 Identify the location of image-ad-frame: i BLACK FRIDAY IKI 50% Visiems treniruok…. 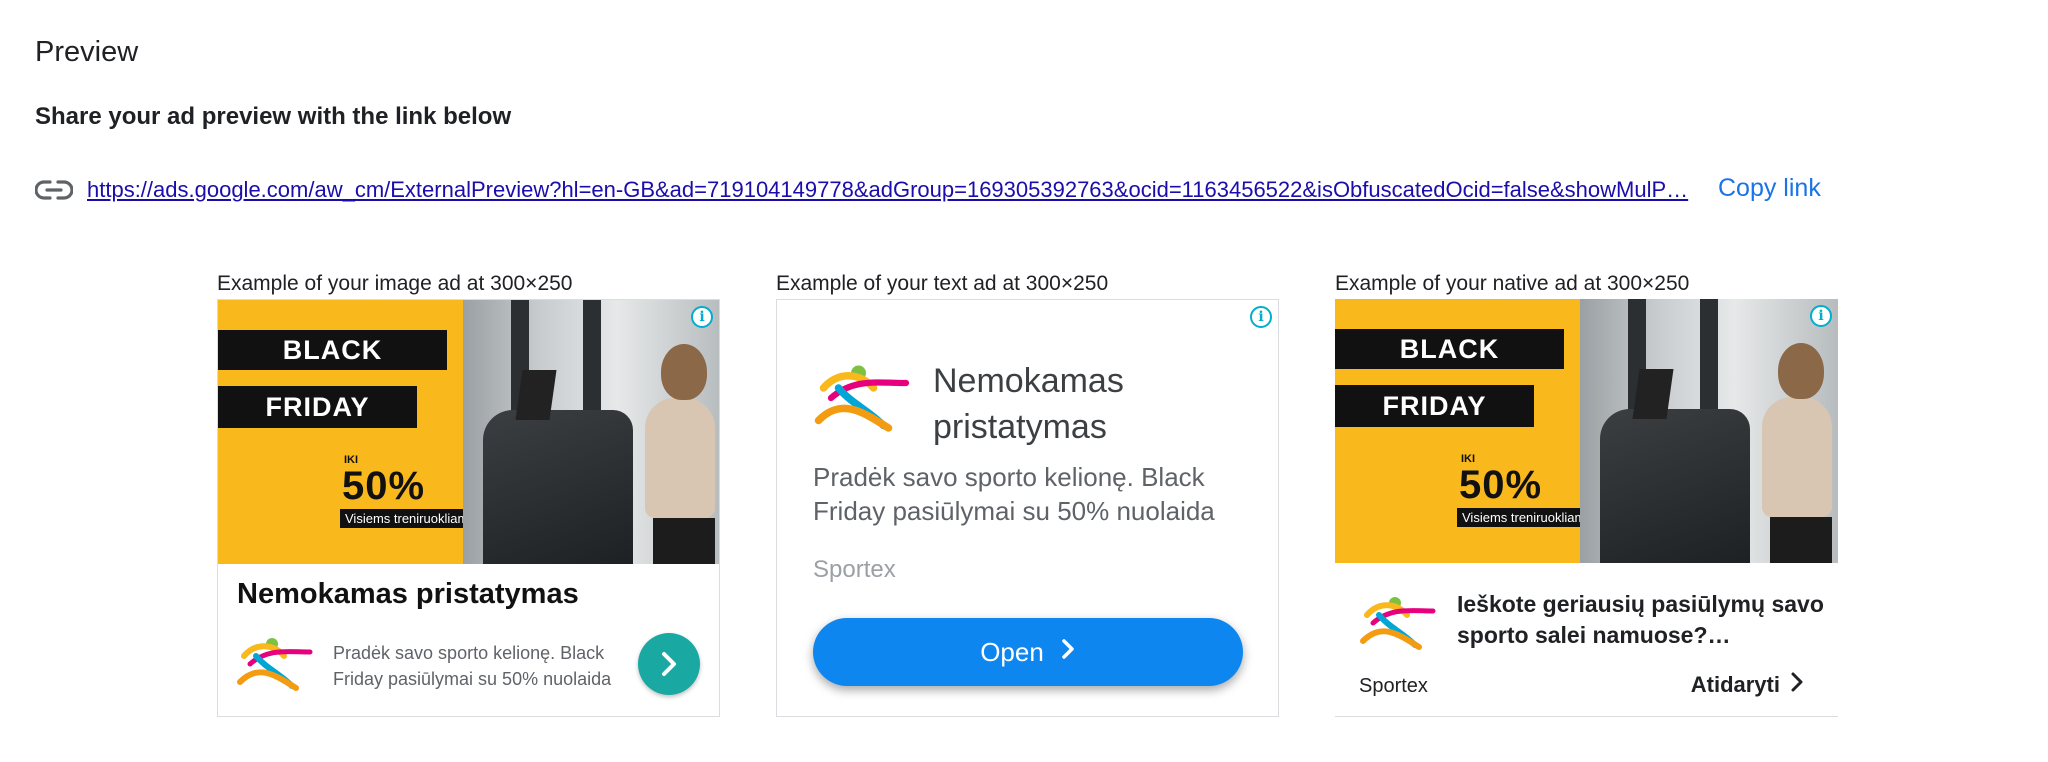
(468, 508).